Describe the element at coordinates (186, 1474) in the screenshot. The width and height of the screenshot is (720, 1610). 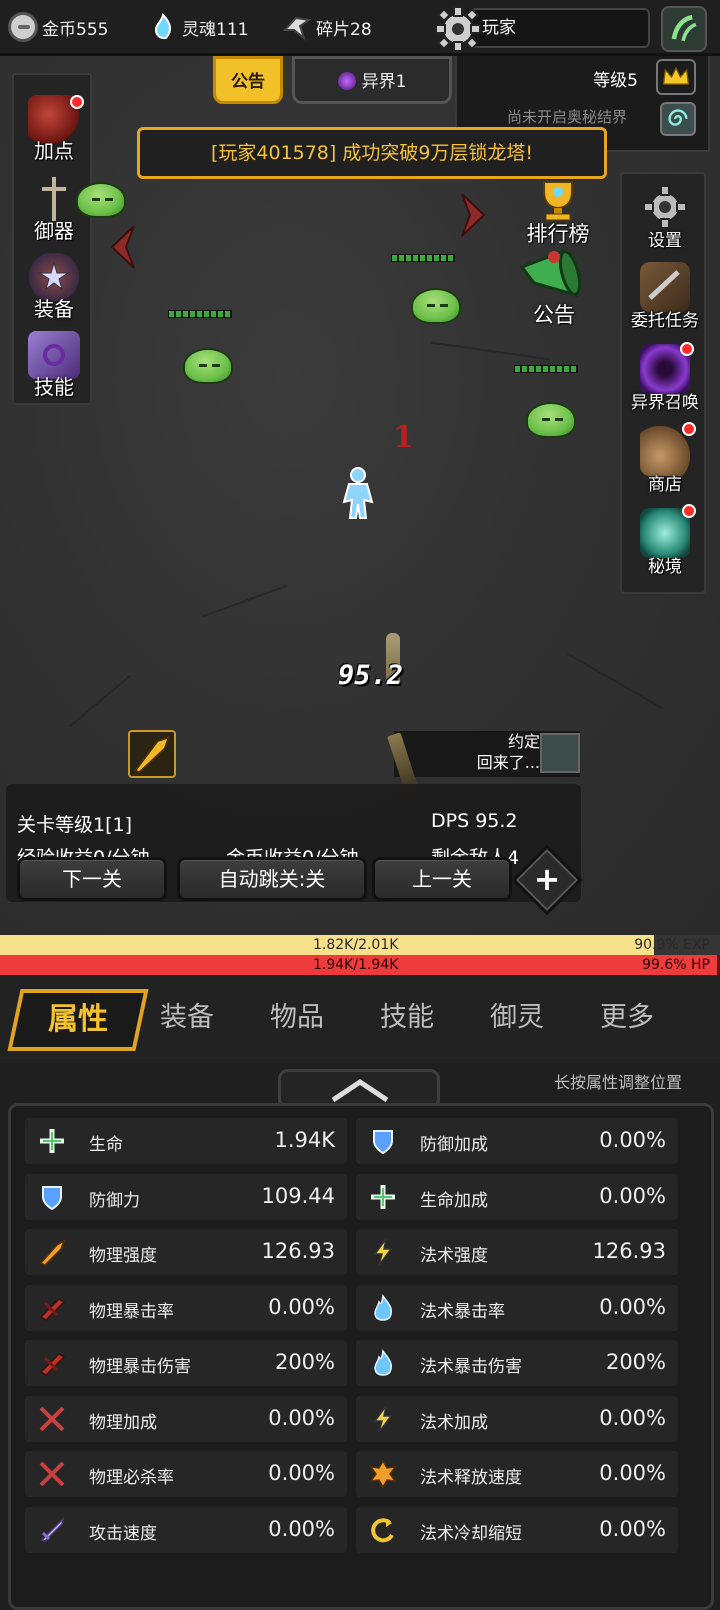
I see `attribute-row: 物理必杀率 0.00%` at that location.